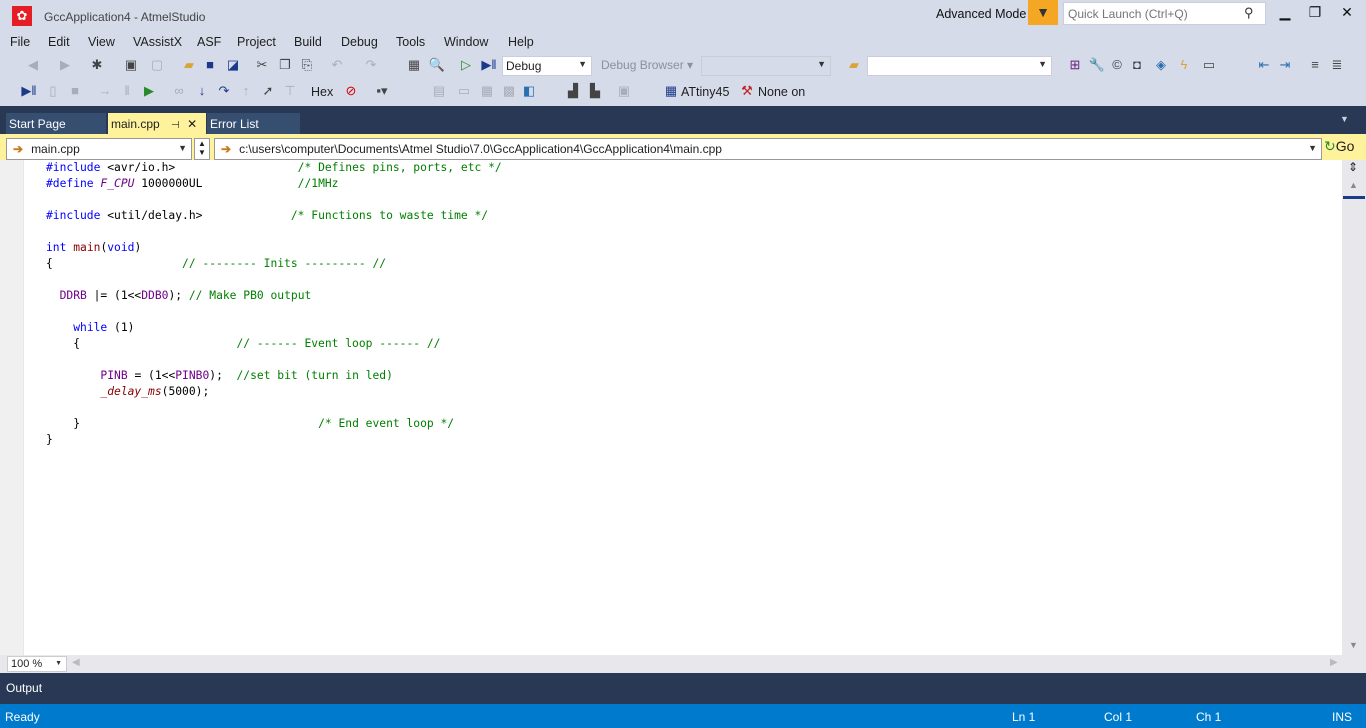 The width and height of the screenshot is (1366, 728). What do you see at coordinates (175, 125) in the screenshot?
I see `pin-icon: ⊣` at bounding box center [175, 125].